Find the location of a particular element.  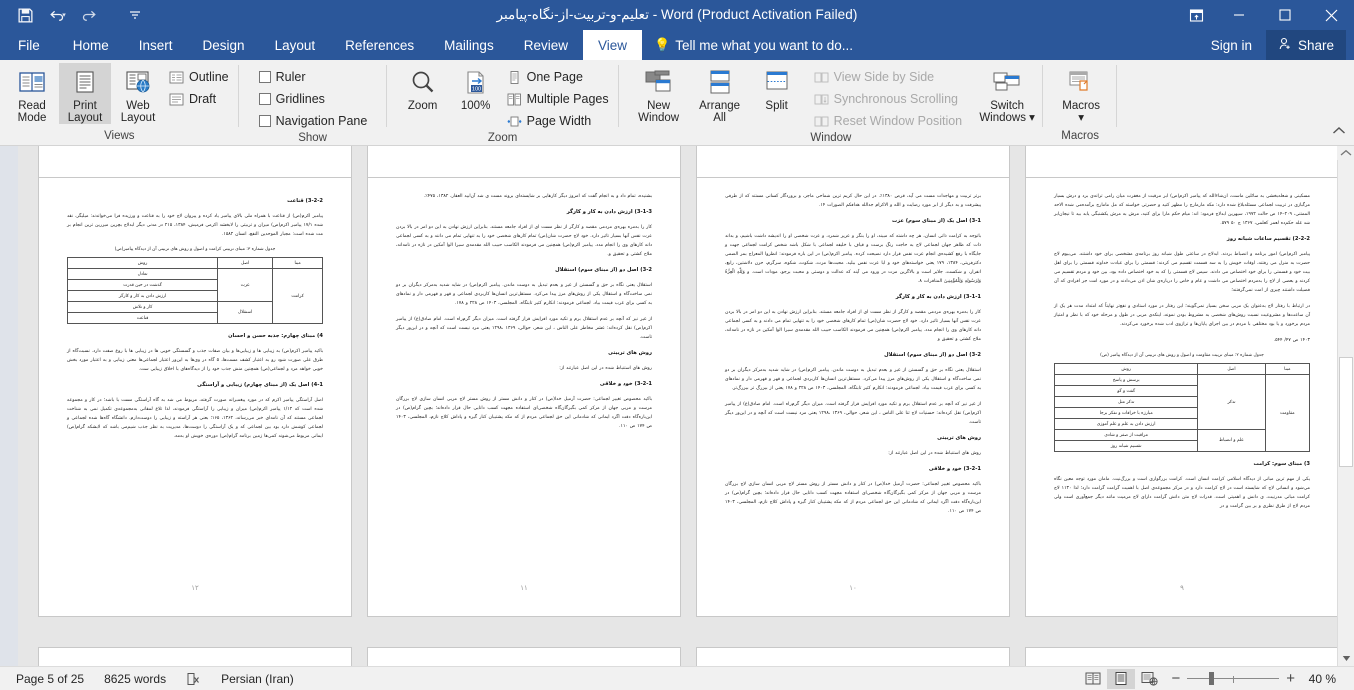

navigation-pane-checkbox-row: Navigation Pane is located at coordinates (313, 121).